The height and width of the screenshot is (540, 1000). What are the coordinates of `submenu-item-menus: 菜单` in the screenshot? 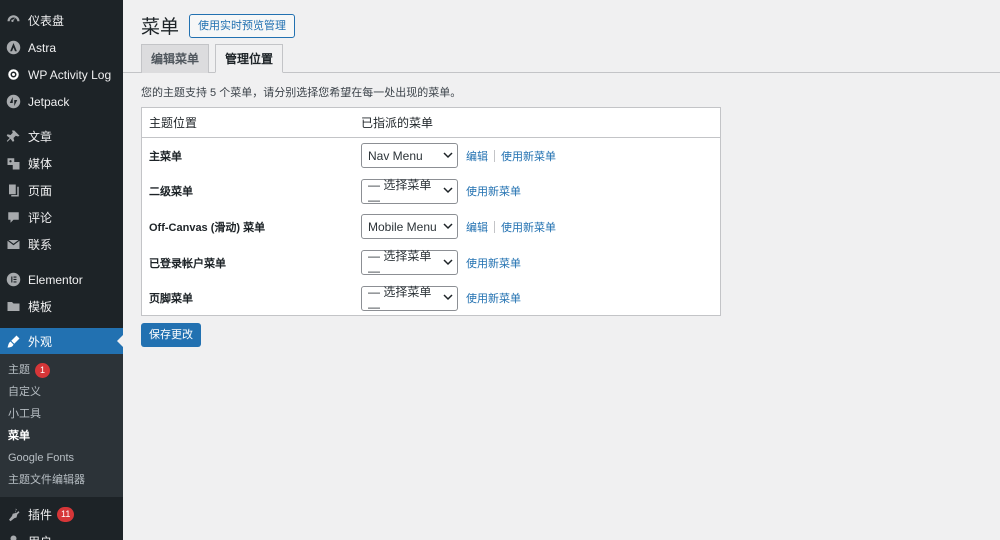 It's located at (61, 436).